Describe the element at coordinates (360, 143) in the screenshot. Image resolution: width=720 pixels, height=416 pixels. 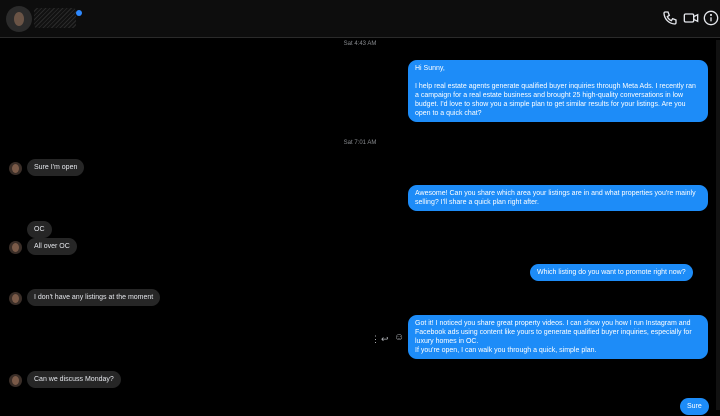
I see `timestamp: Sat 7:01 AM` at that location.